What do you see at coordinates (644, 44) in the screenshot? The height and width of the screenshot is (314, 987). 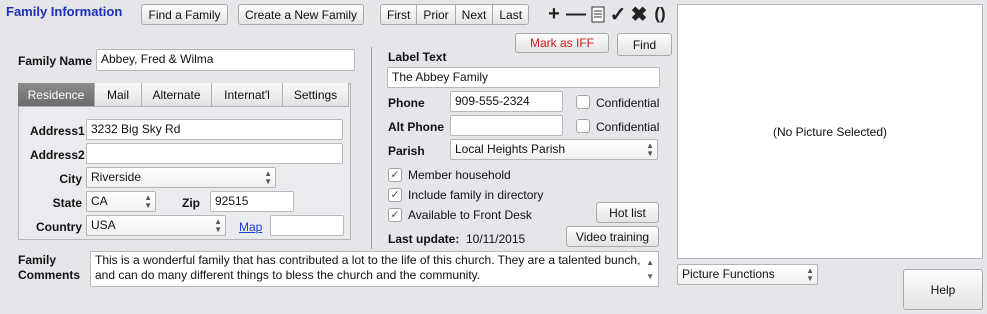 I see `find-button: Find` at bounding box center [644, 44].